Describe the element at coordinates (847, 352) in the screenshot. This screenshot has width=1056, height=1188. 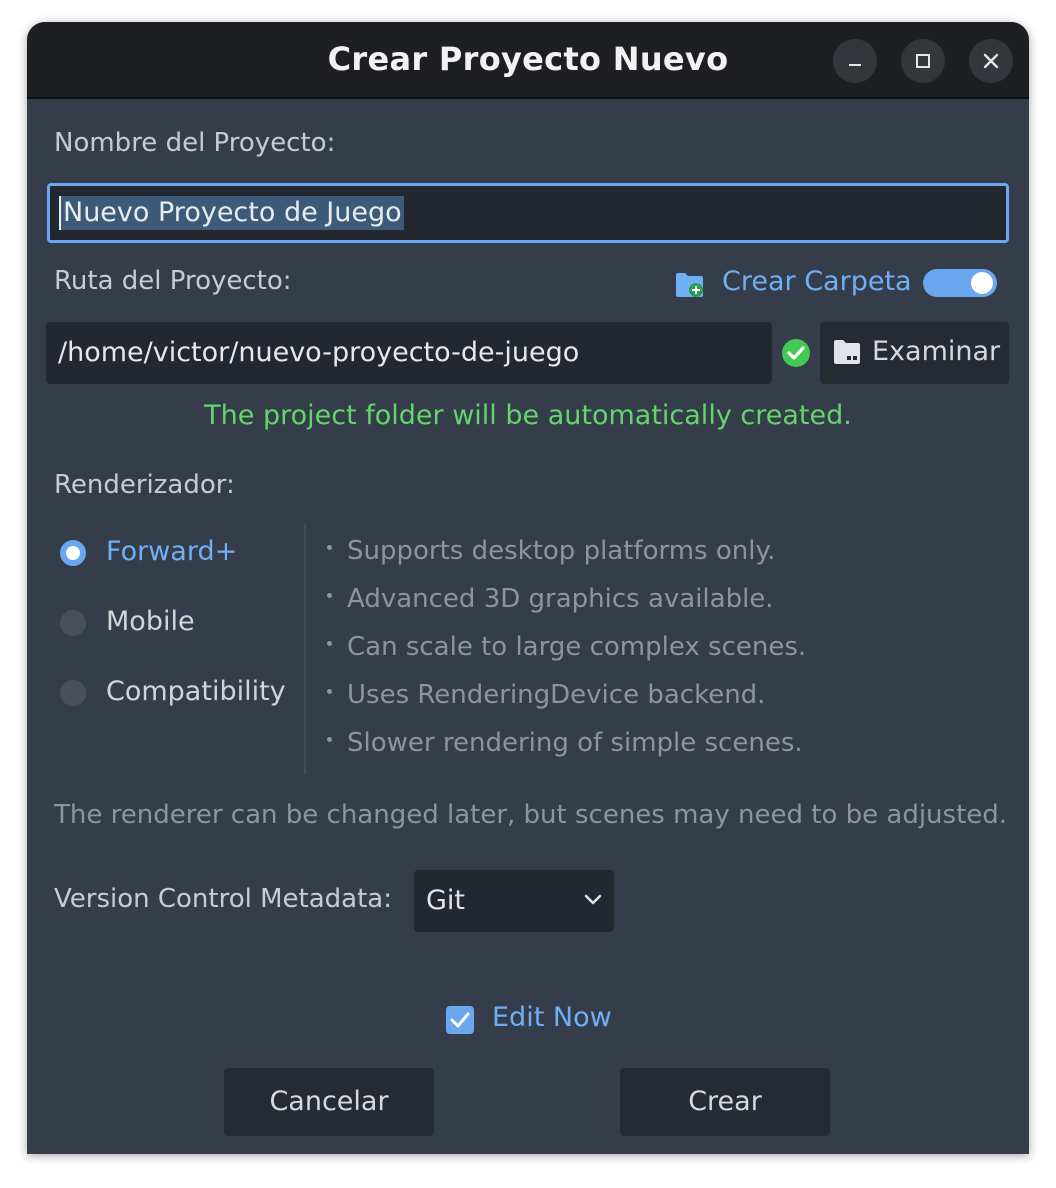
I see `folder-browse-icon` at that location.